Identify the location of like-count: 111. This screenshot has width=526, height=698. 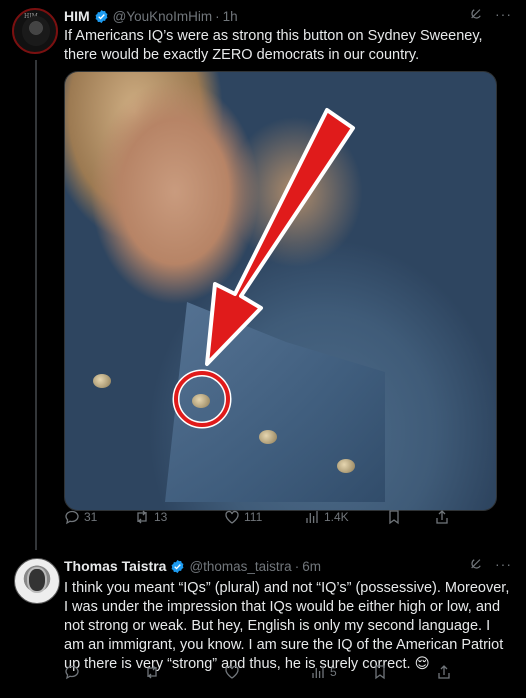
(253, 517).